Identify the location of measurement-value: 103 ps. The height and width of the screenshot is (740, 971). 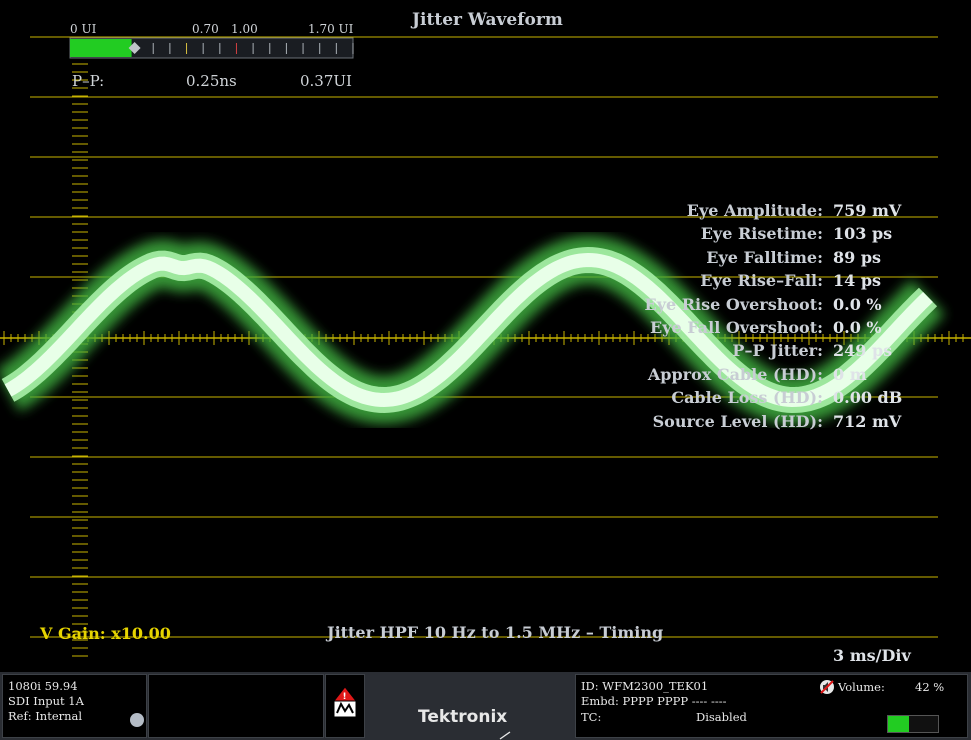
(863, 234).